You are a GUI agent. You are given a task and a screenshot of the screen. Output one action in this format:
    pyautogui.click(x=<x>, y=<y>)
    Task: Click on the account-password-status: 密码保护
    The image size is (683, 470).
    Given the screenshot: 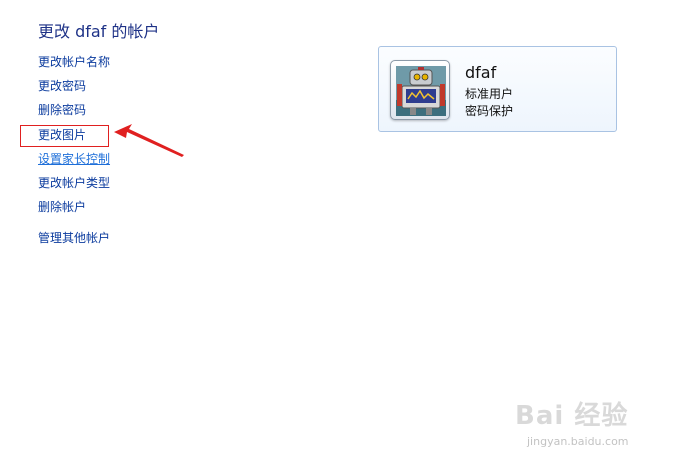 What is the action you would take?
    pyautogui.click(x=489, y=111)
    